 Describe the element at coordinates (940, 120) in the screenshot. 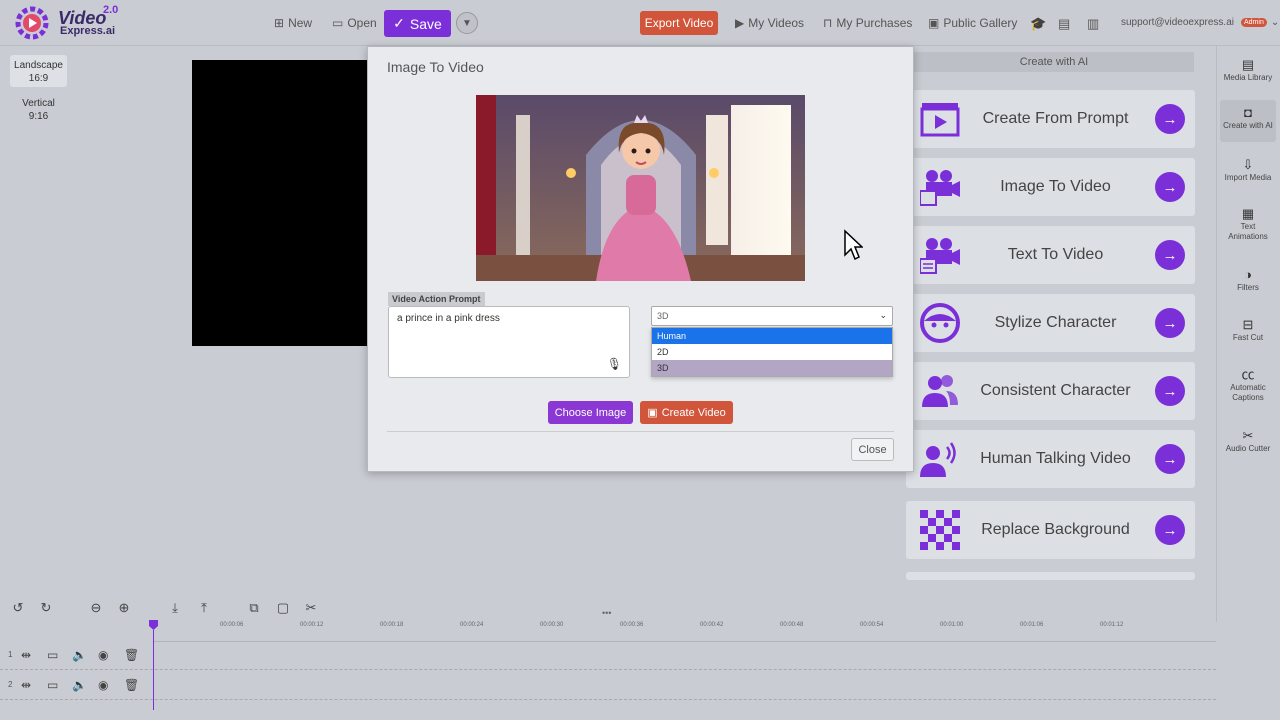

I see `clapperboard-icon` at that location.